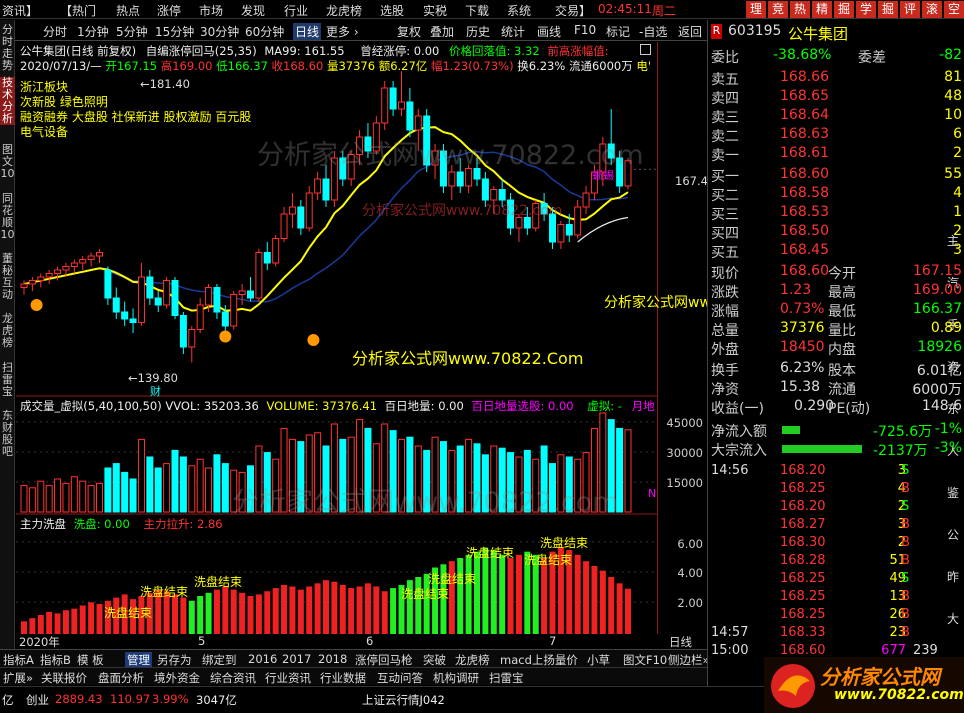  What do you see at coordinates (836, 213) in the screenshot?
I see `bid-row: 买三 168.53 1` at bounding box center [836, 213].